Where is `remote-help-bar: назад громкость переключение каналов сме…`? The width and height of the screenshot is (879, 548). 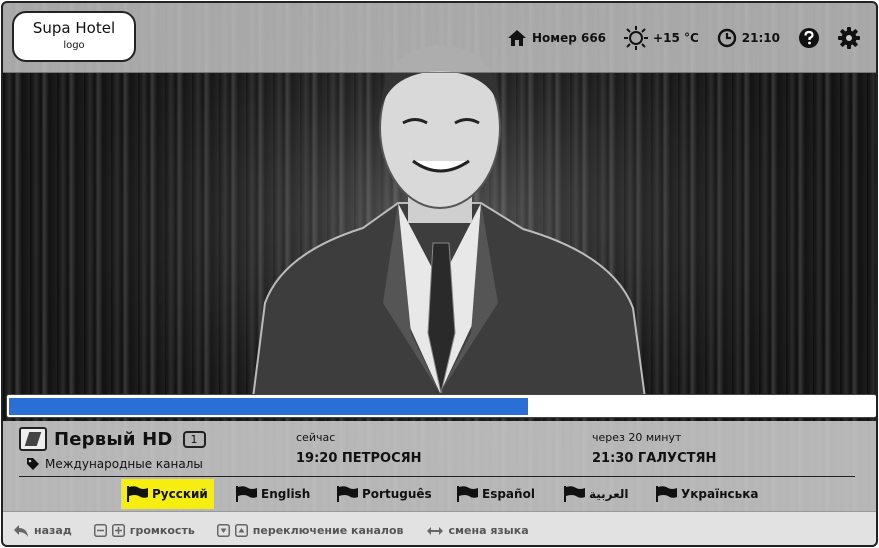 remote-help-bar: назад громкость переключение каналов сме… is located at coordinates (439, 528).